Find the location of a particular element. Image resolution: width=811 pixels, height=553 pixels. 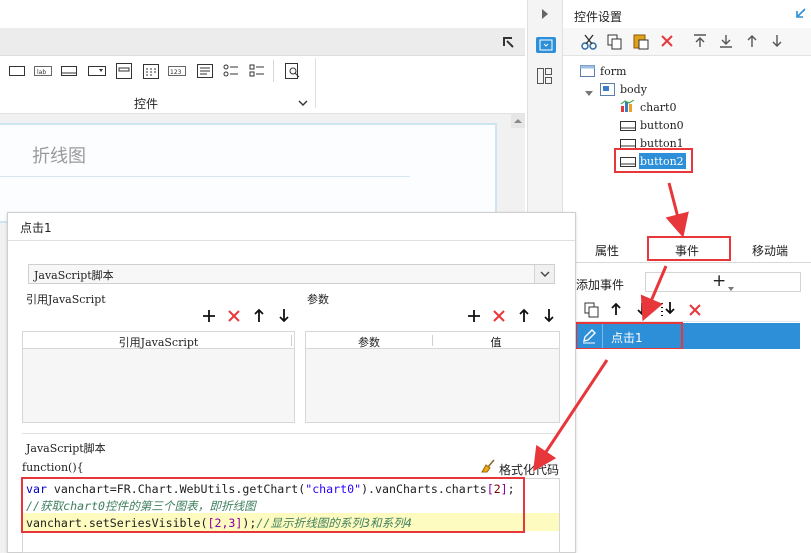

annotation-arrows is located at coordinates (611, 327).